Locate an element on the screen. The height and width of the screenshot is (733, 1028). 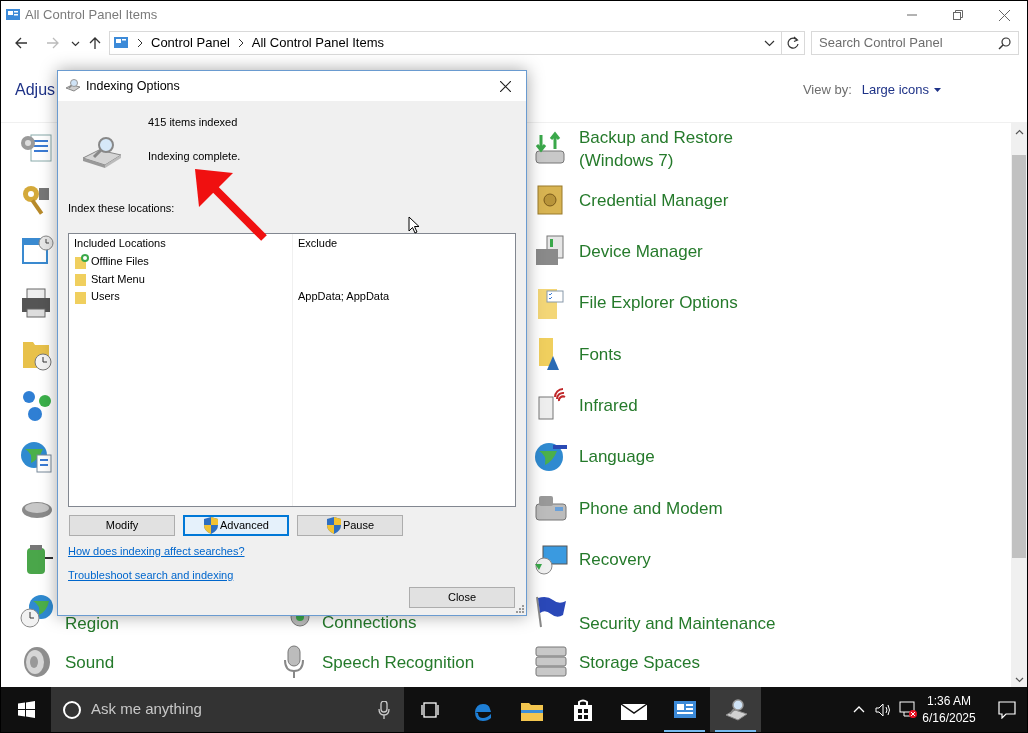
search-field: Search Control Panel is located at coordinates (915, 43).